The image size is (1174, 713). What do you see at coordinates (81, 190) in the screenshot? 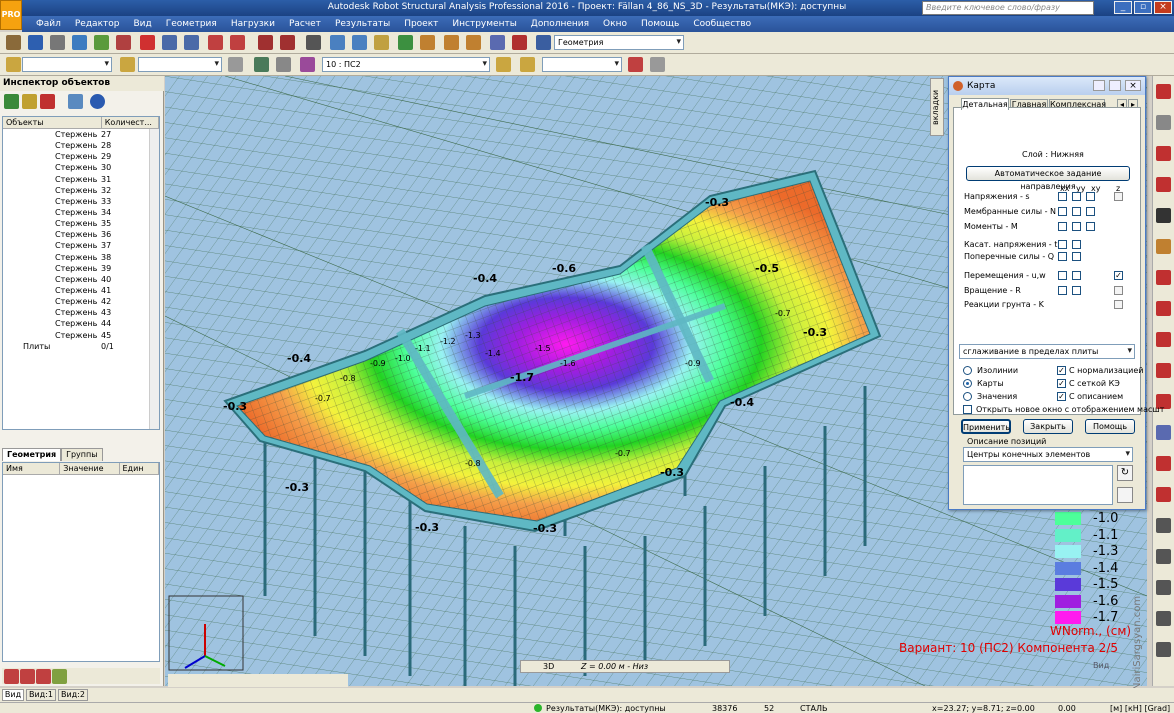
I see `tree-row: Стержень 32` at bounding box center [81, 190].